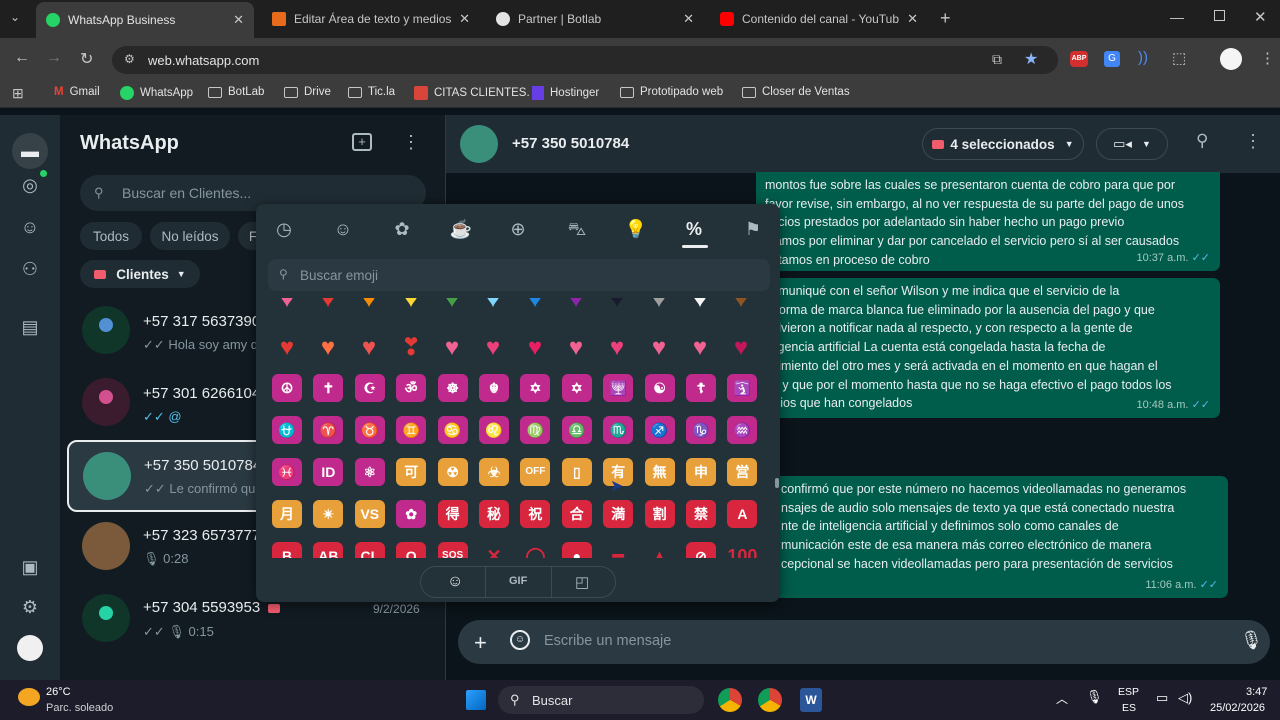 The width and height of the screenshot is (1280, 720). I want to click on bookmark-hostinger: Hostinger, so click(565, 93).